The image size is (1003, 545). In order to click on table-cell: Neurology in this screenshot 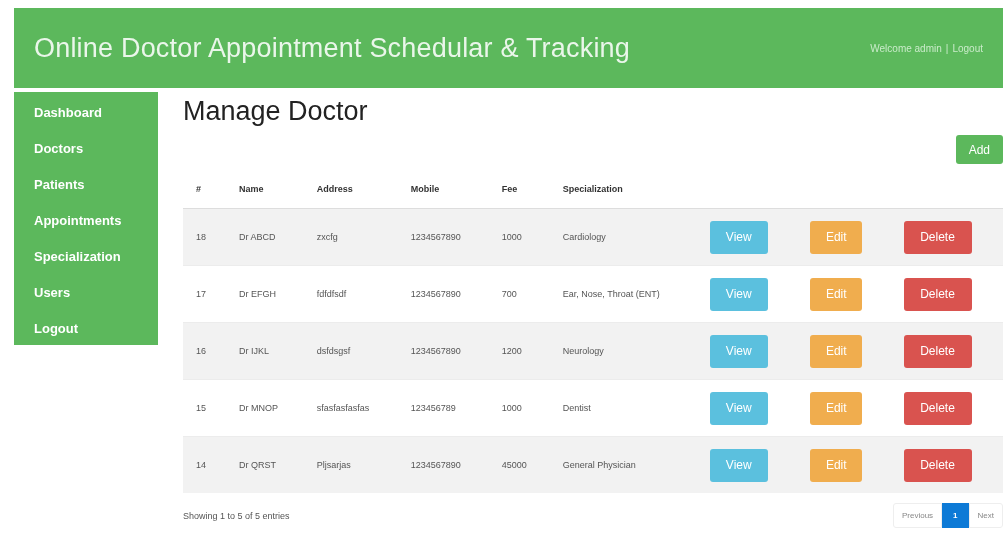, I will do `click(583, 351)`.